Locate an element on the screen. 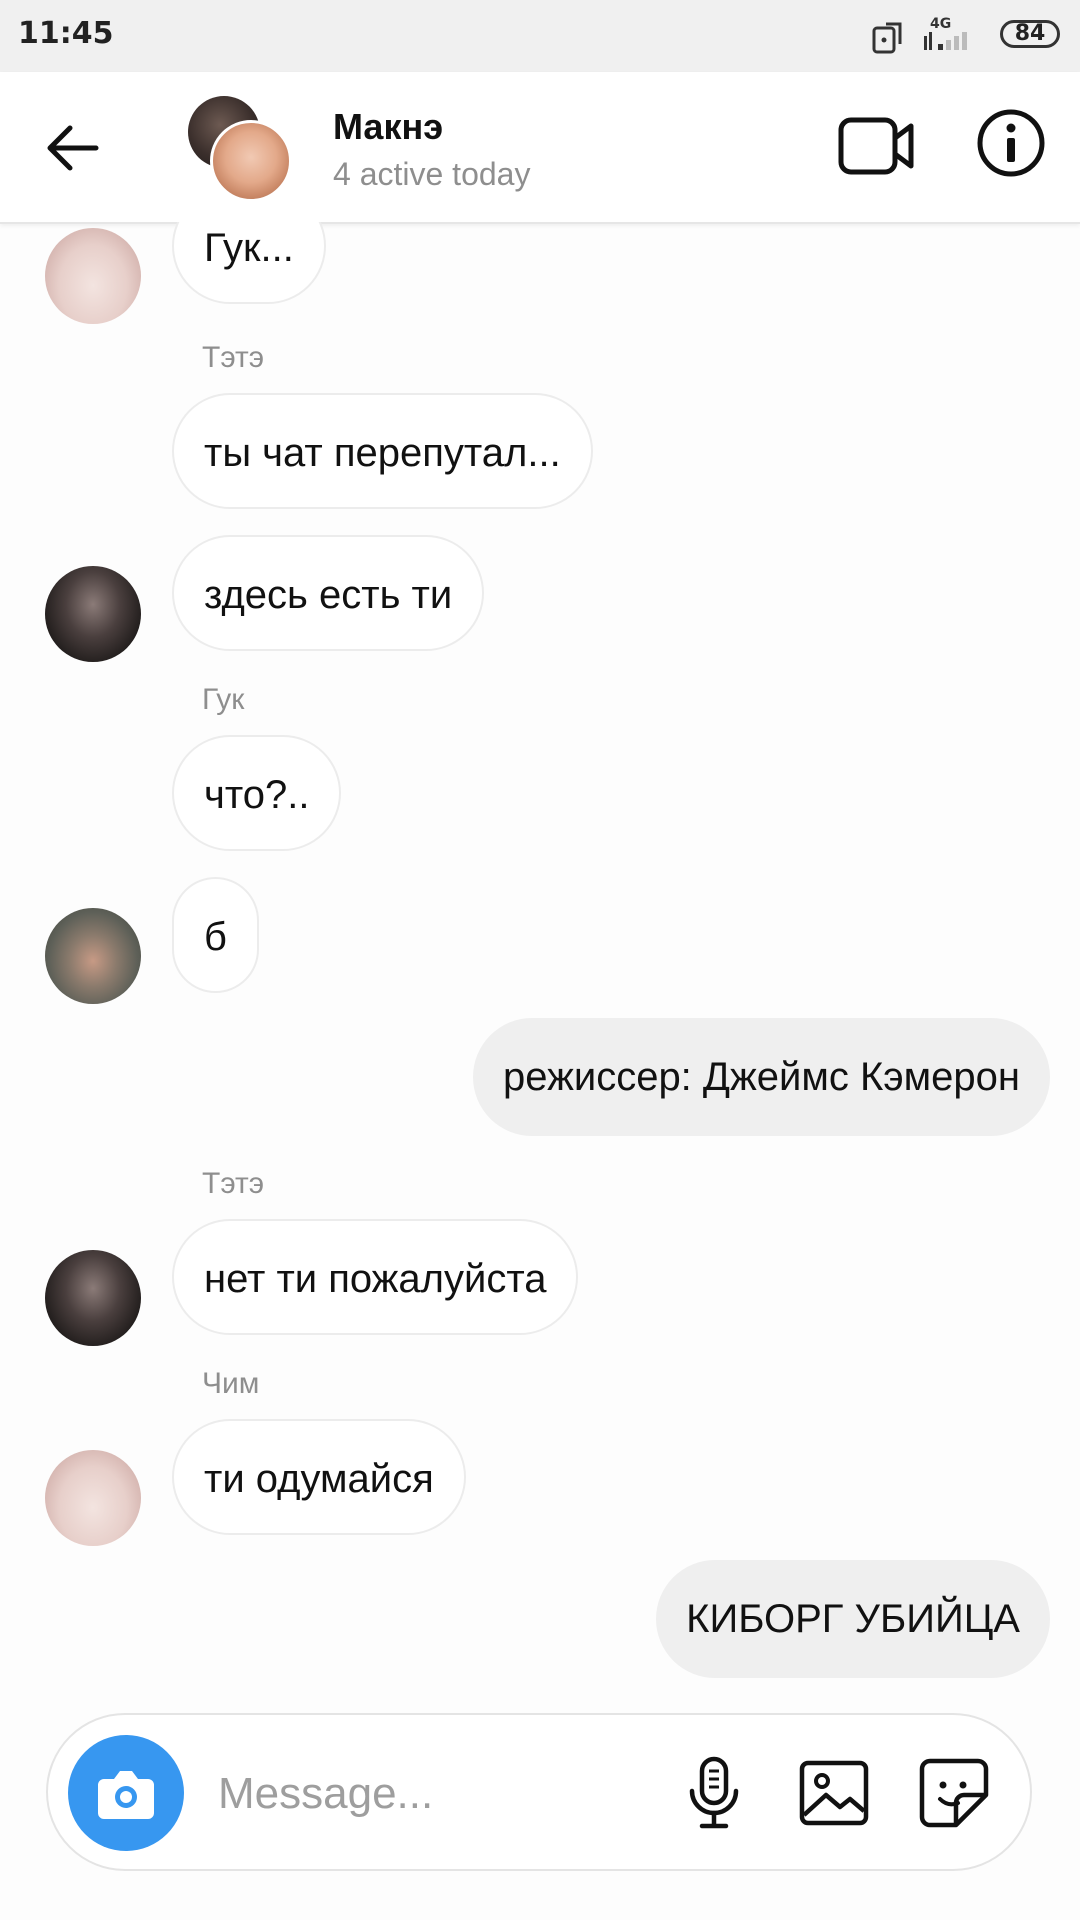 The image size is (1080, 1920). active-status: 4 active today is located at coordinates (432, 174).